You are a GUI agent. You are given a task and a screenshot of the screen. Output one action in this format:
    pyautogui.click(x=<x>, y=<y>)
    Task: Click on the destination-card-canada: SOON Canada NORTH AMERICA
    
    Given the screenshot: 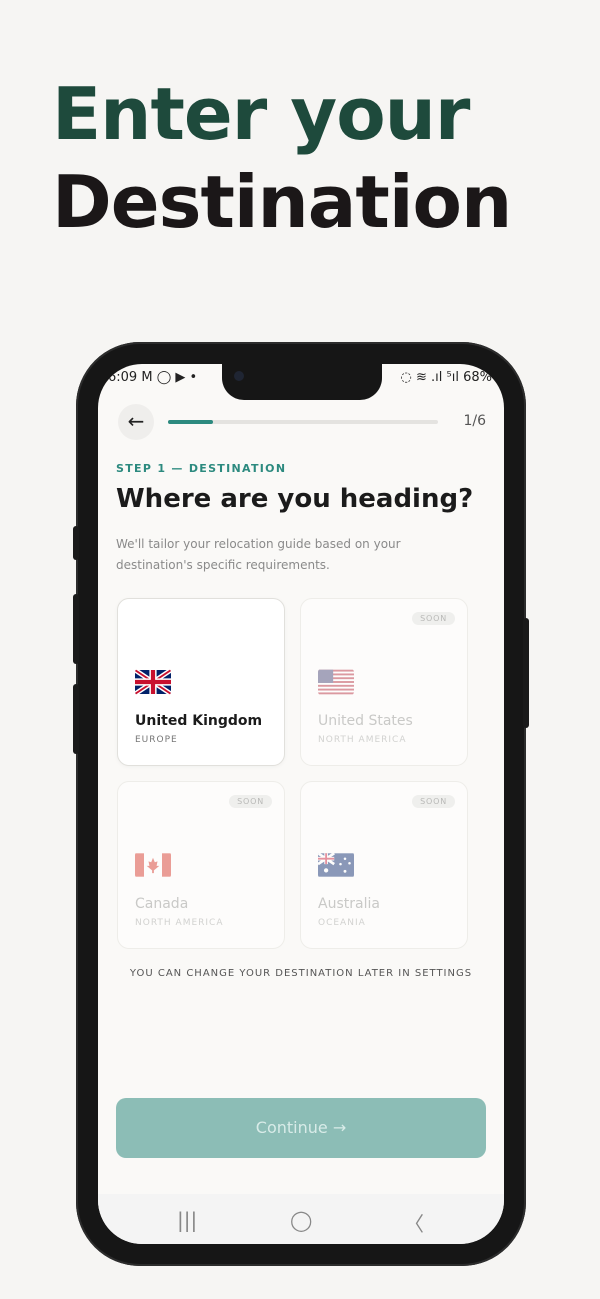 What is the action you would take?
    pyautogui.click(x=201, y=865)
    